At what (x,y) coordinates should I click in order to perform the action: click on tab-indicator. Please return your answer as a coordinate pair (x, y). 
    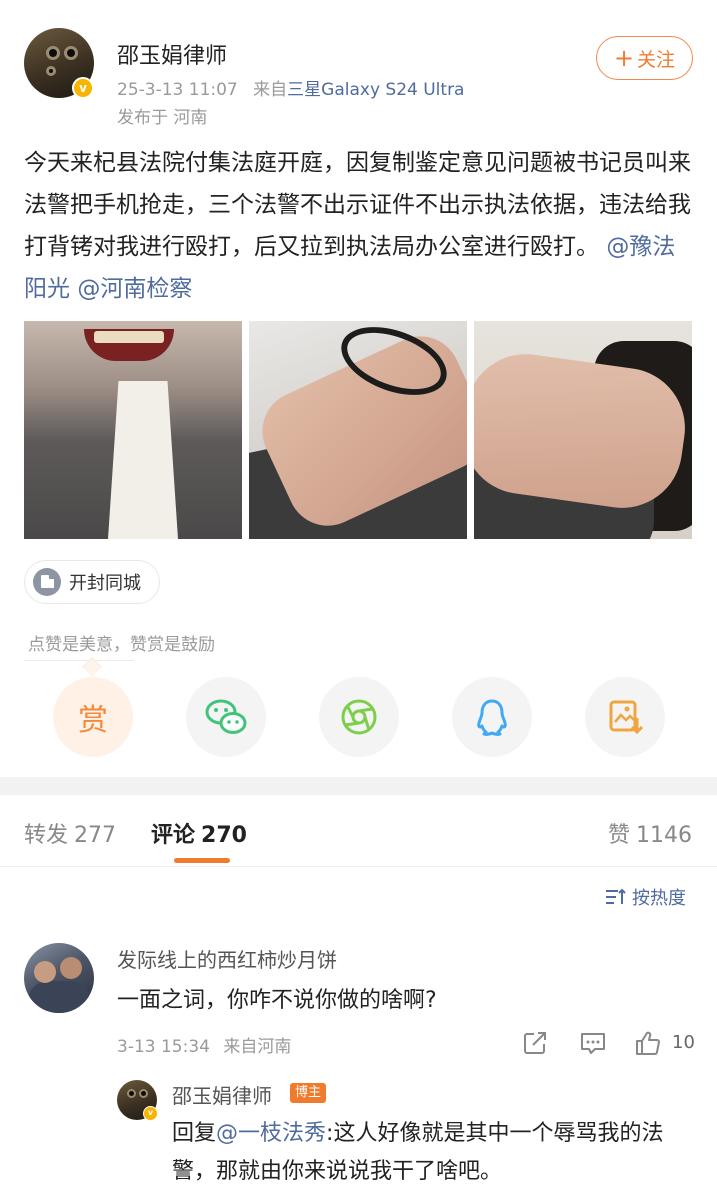
    Looking at the image, I should click on (202, 860).